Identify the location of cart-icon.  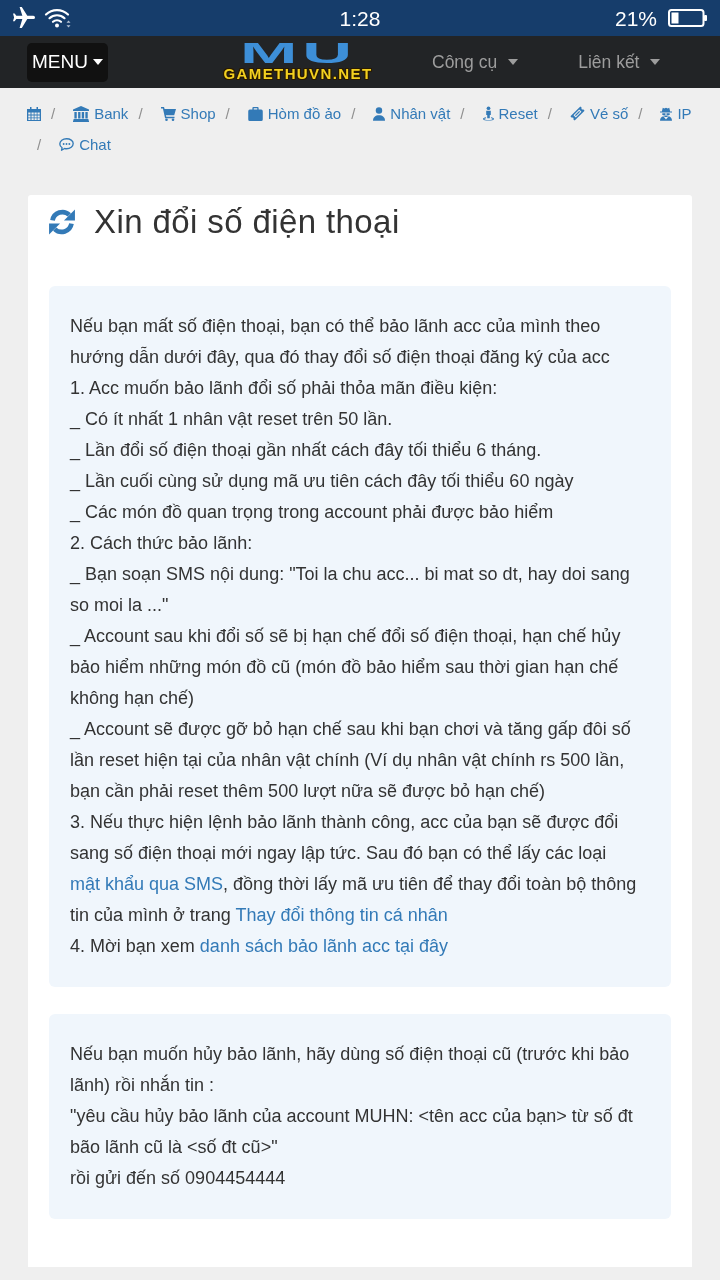
(168, 113).